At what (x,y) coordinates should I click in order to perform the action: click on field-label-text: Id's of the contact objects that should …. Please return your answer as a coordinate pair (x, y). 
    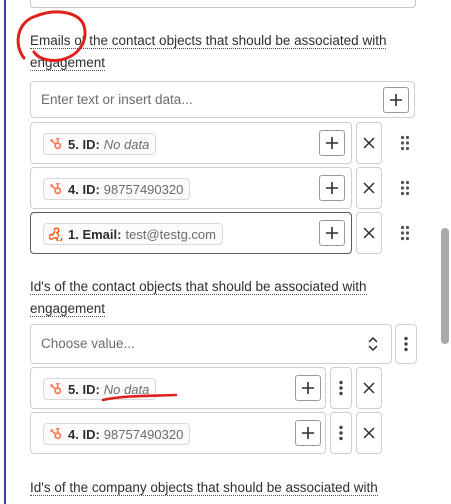
    Looking at the image, I should click on (198, 298).